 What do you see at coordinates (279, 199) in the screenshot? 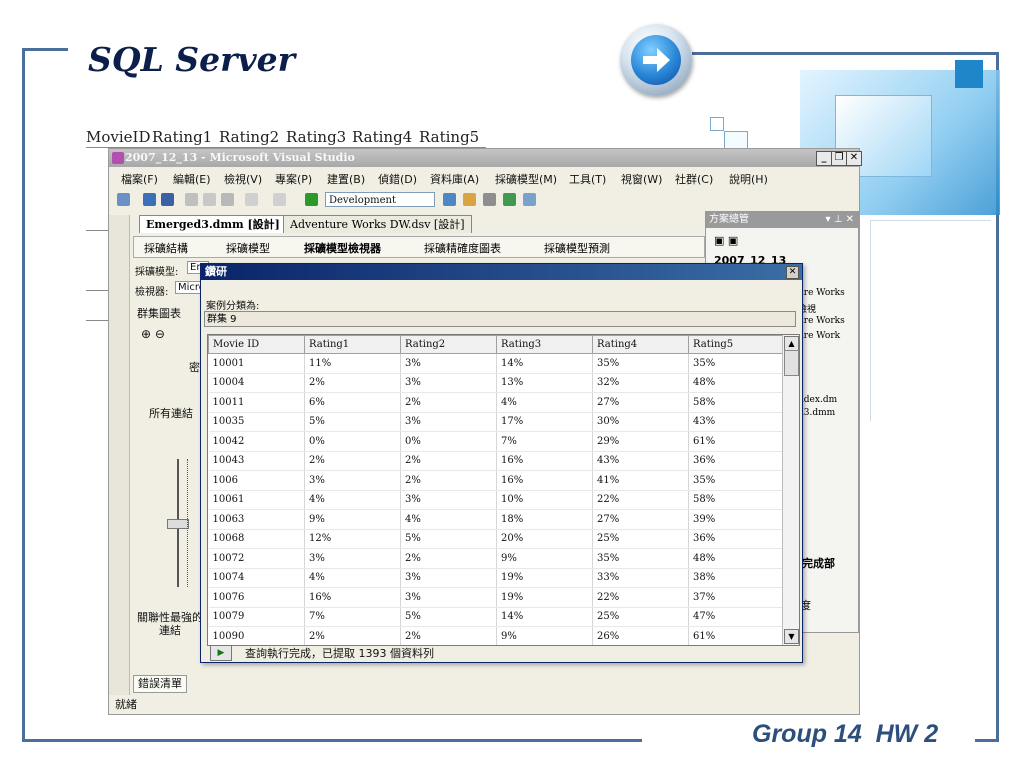
I see `redo-icon` at bounding box center [279, 199].